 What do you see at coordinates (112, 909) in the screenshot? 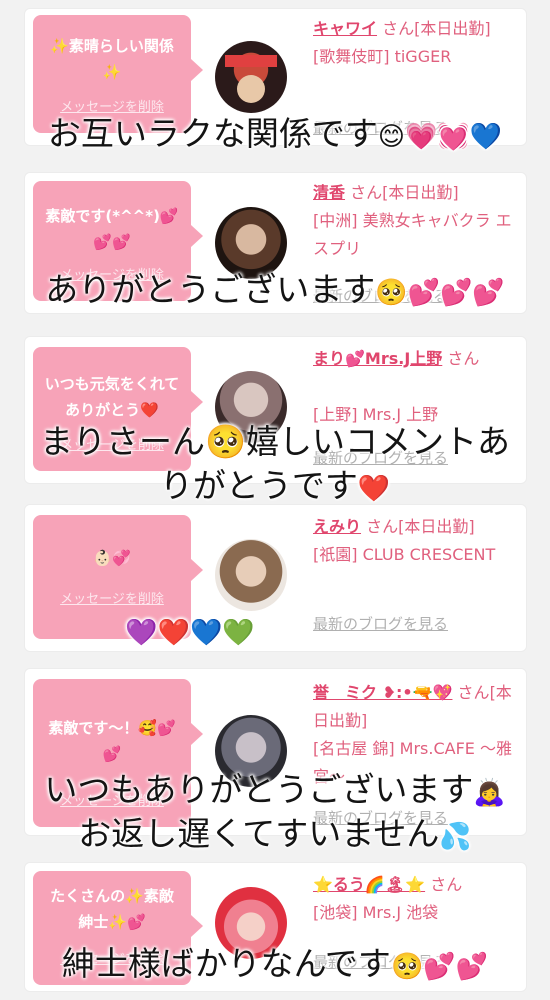
I see `bubble-message: たくさんの✨素敵紳士✨💕` at bounding box center [112, 909].